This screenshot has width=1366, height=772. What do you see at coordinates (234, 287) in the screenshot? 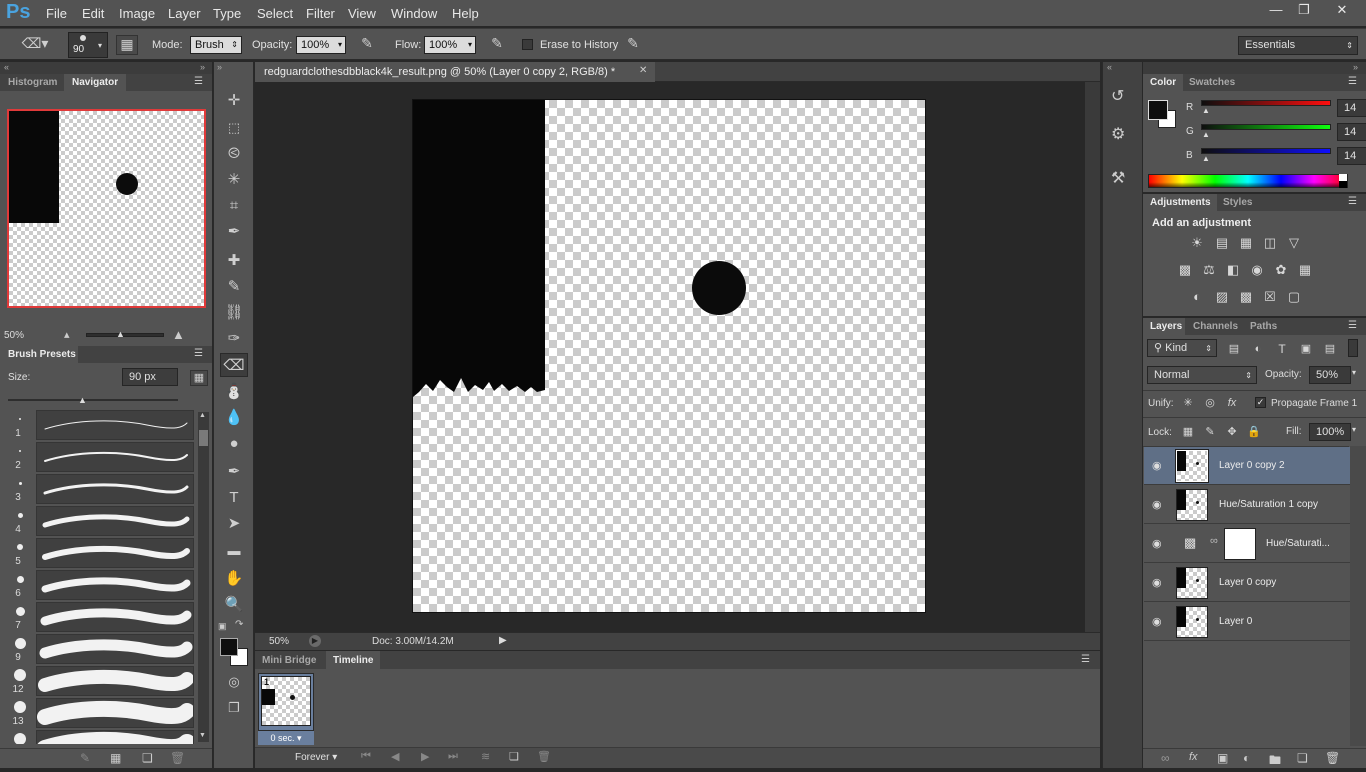
I see `brush-tool-icon: ✎` at bounding box center [234, 287].